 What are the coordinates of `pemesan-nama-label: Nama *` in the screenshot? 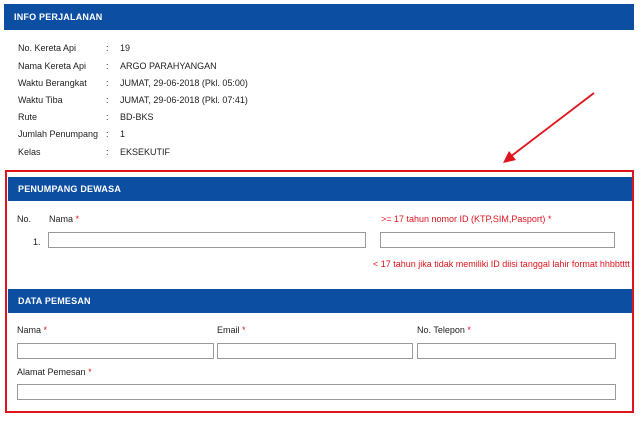 It's located at (32, 330).